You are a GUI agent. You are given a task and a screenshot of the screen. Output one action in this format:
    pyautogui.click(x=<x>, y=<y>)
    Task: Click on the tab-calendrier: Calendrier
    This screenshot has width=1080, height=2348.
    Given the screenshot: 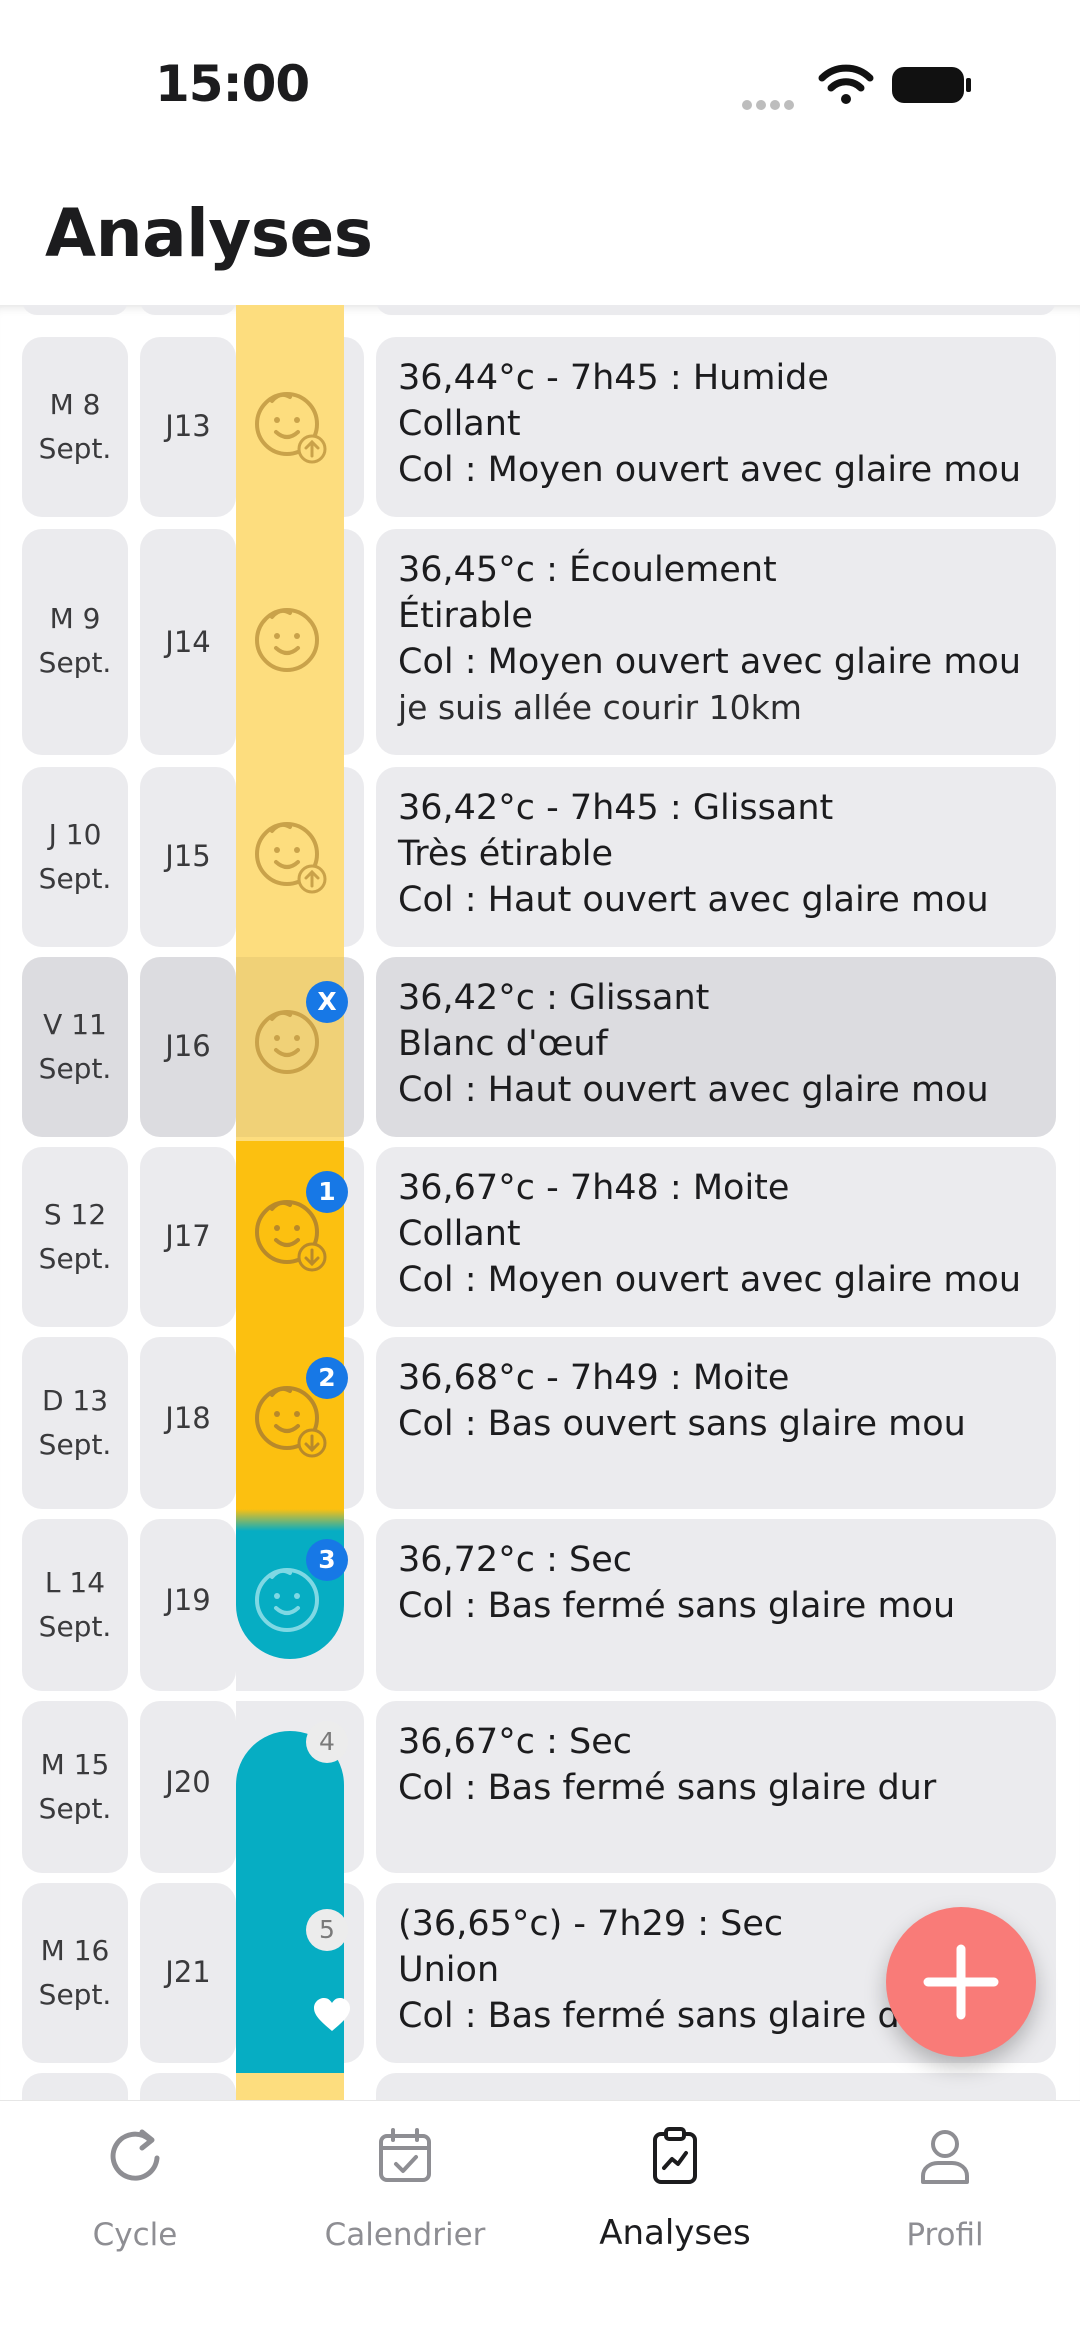 What is the action you would take?
    pyautogui.click(x=405, y=2191)
    